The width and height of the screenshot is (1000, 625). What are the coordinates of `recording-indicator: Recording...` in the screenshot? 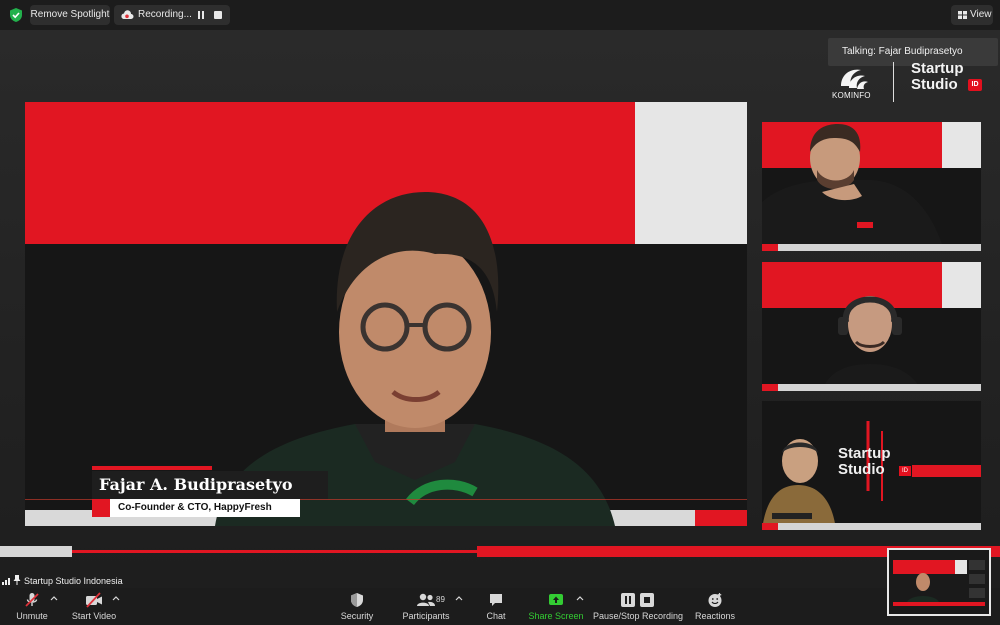 It's located at (172, 15).